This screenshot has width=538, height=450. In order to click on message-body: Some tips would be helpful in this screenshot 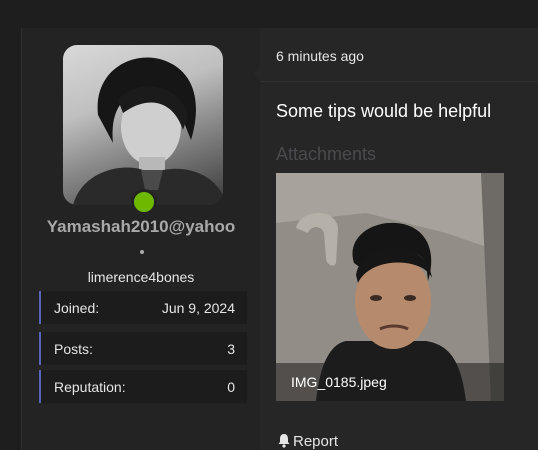, I will do `click(384, 111)`.